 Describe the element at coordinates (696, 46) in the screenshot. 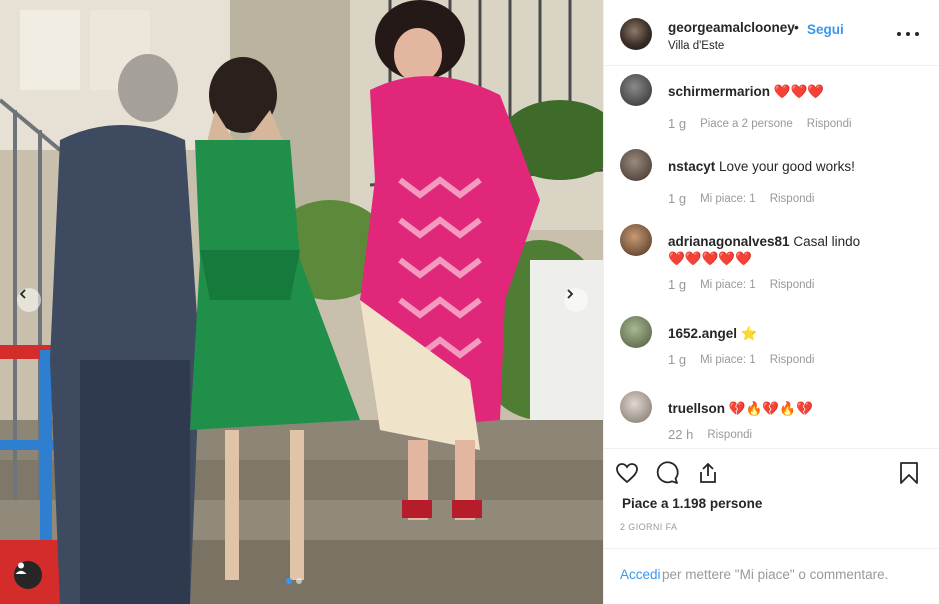

I see `post-location: Villa d'Este` at that location.